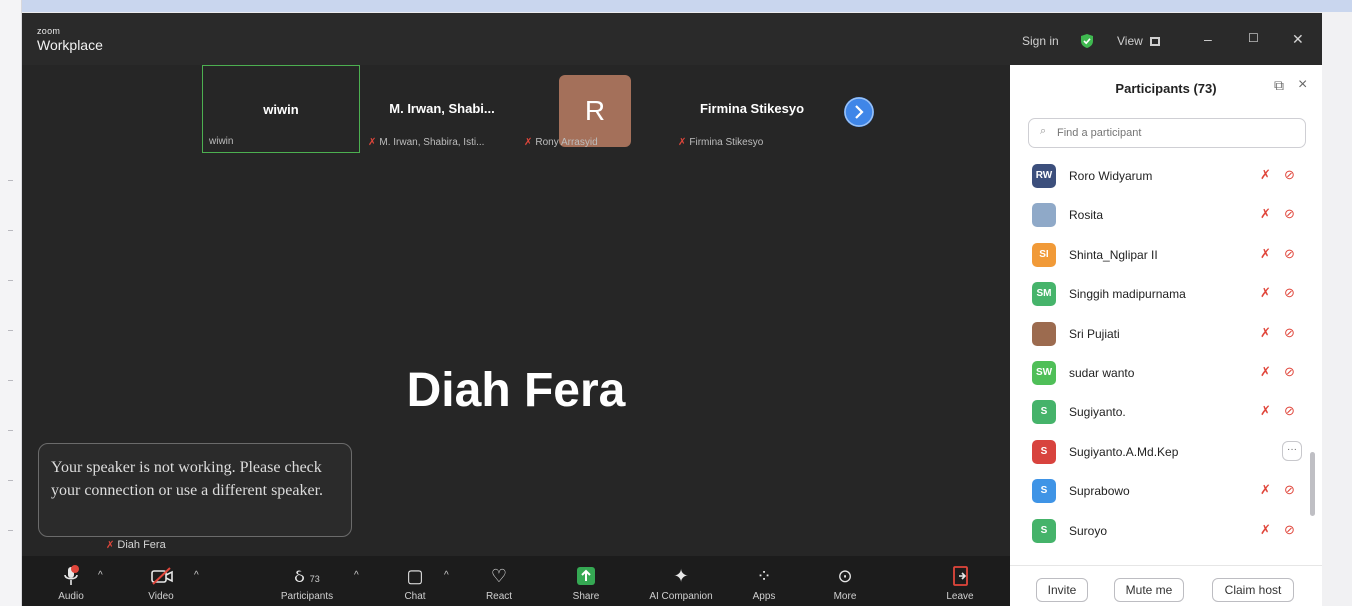 The image size is (1352, 606). Describe the element at coordinates (1312, 484) in the screenshot. I see `participant-list-scrollbar` at that location.